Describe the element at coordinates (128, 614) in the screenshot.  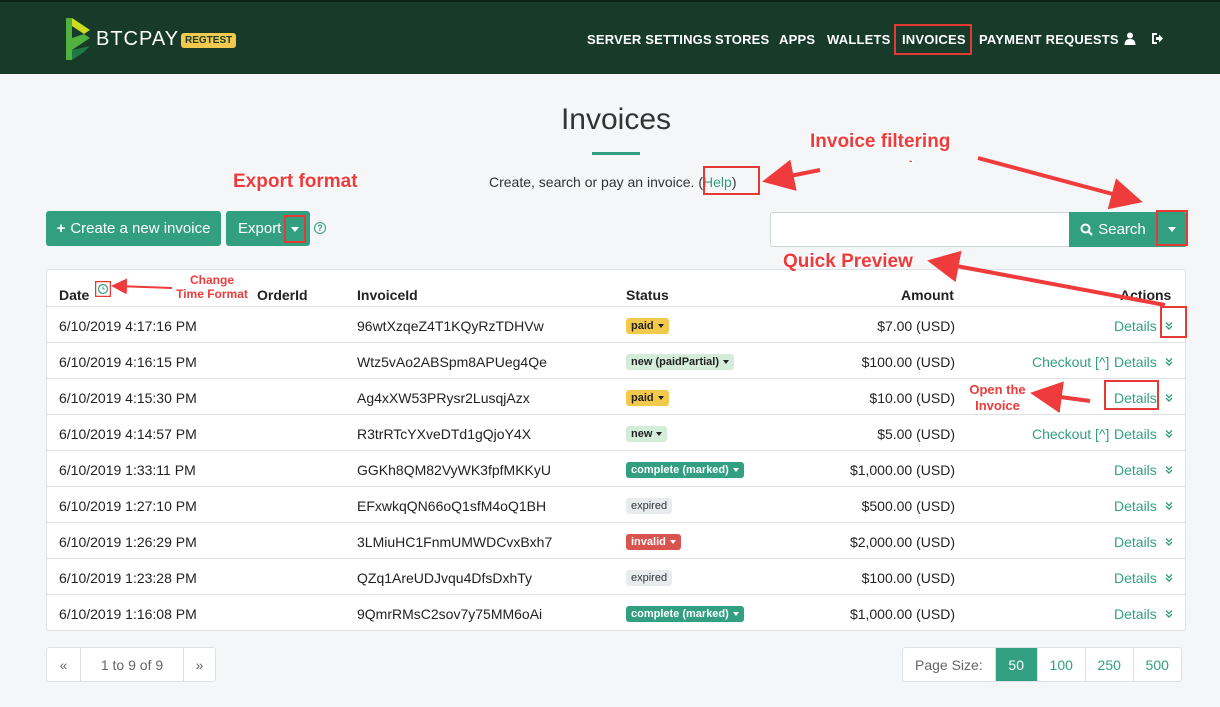
I see `cell-date: 6/10/2019 1:16:08 PM` at that location.